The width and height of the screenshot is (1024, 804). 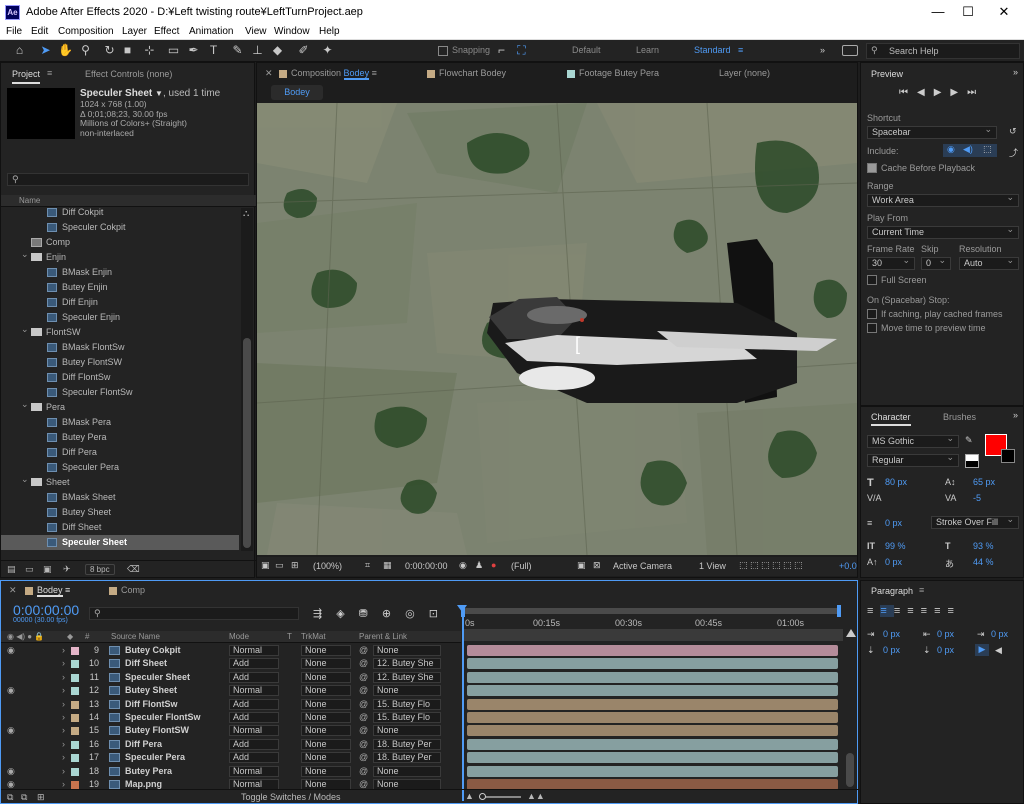 I want to click on project-item: ⌄ Pera, so click(x=120, y=406).